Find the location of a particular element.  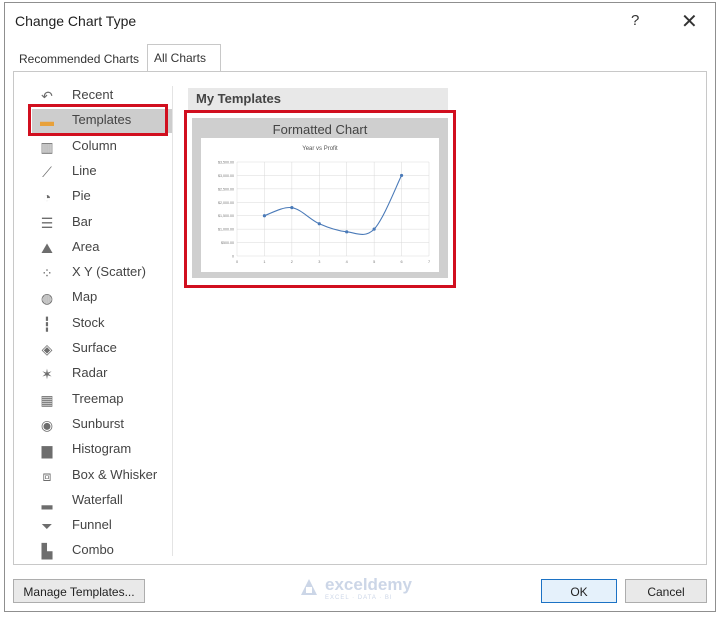

sidebar-item-treemap: ▦ Treemap is located at coordinates (102, 400).